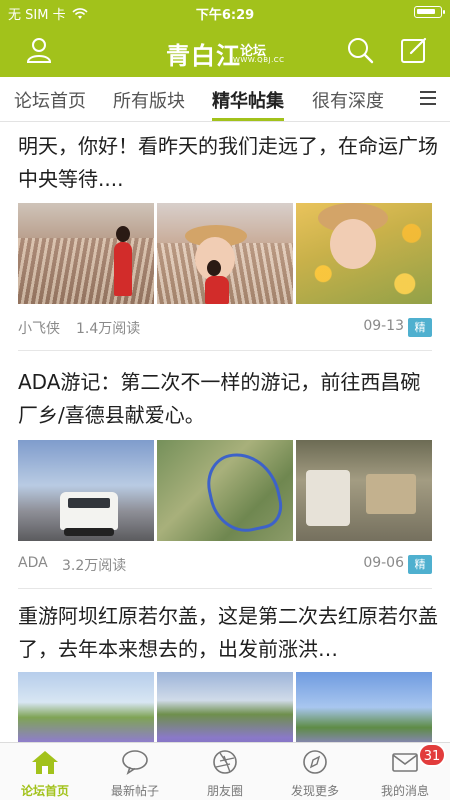 The image size is (450, 800). I want to click on bottom-tab-label: 发现更多, so click(314, 791).